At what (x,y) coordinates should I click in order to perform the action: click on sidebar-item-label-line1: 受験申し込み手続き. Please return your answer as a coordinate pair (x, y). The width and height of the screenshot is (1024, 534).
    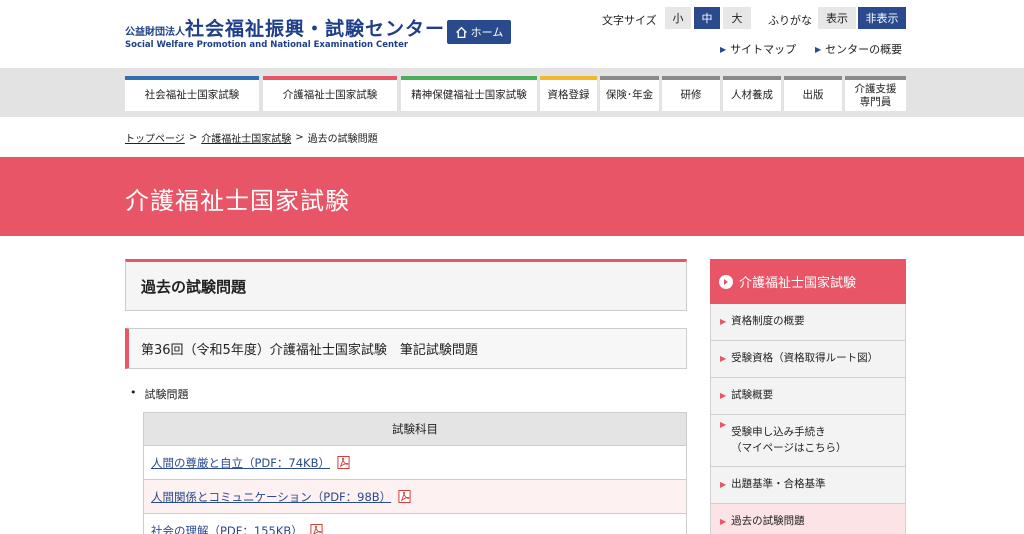
    Looking at the image, I should click on (778, 431).